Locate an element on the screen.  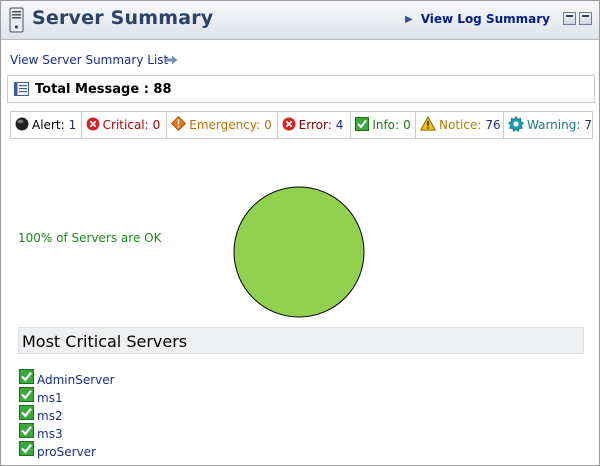
count-error: Error: 4 is located at coordinates (315, 125).